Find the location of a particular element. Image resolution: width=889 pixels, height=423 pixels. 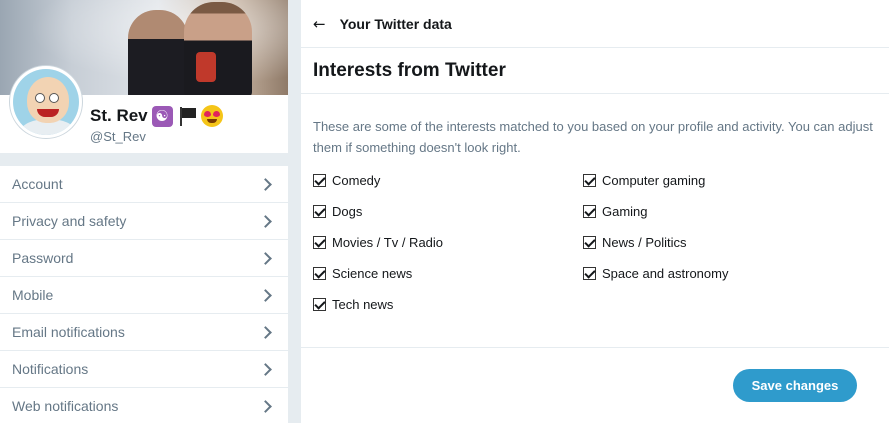

menu-item-password: Password is located at coordinates (144, 258).